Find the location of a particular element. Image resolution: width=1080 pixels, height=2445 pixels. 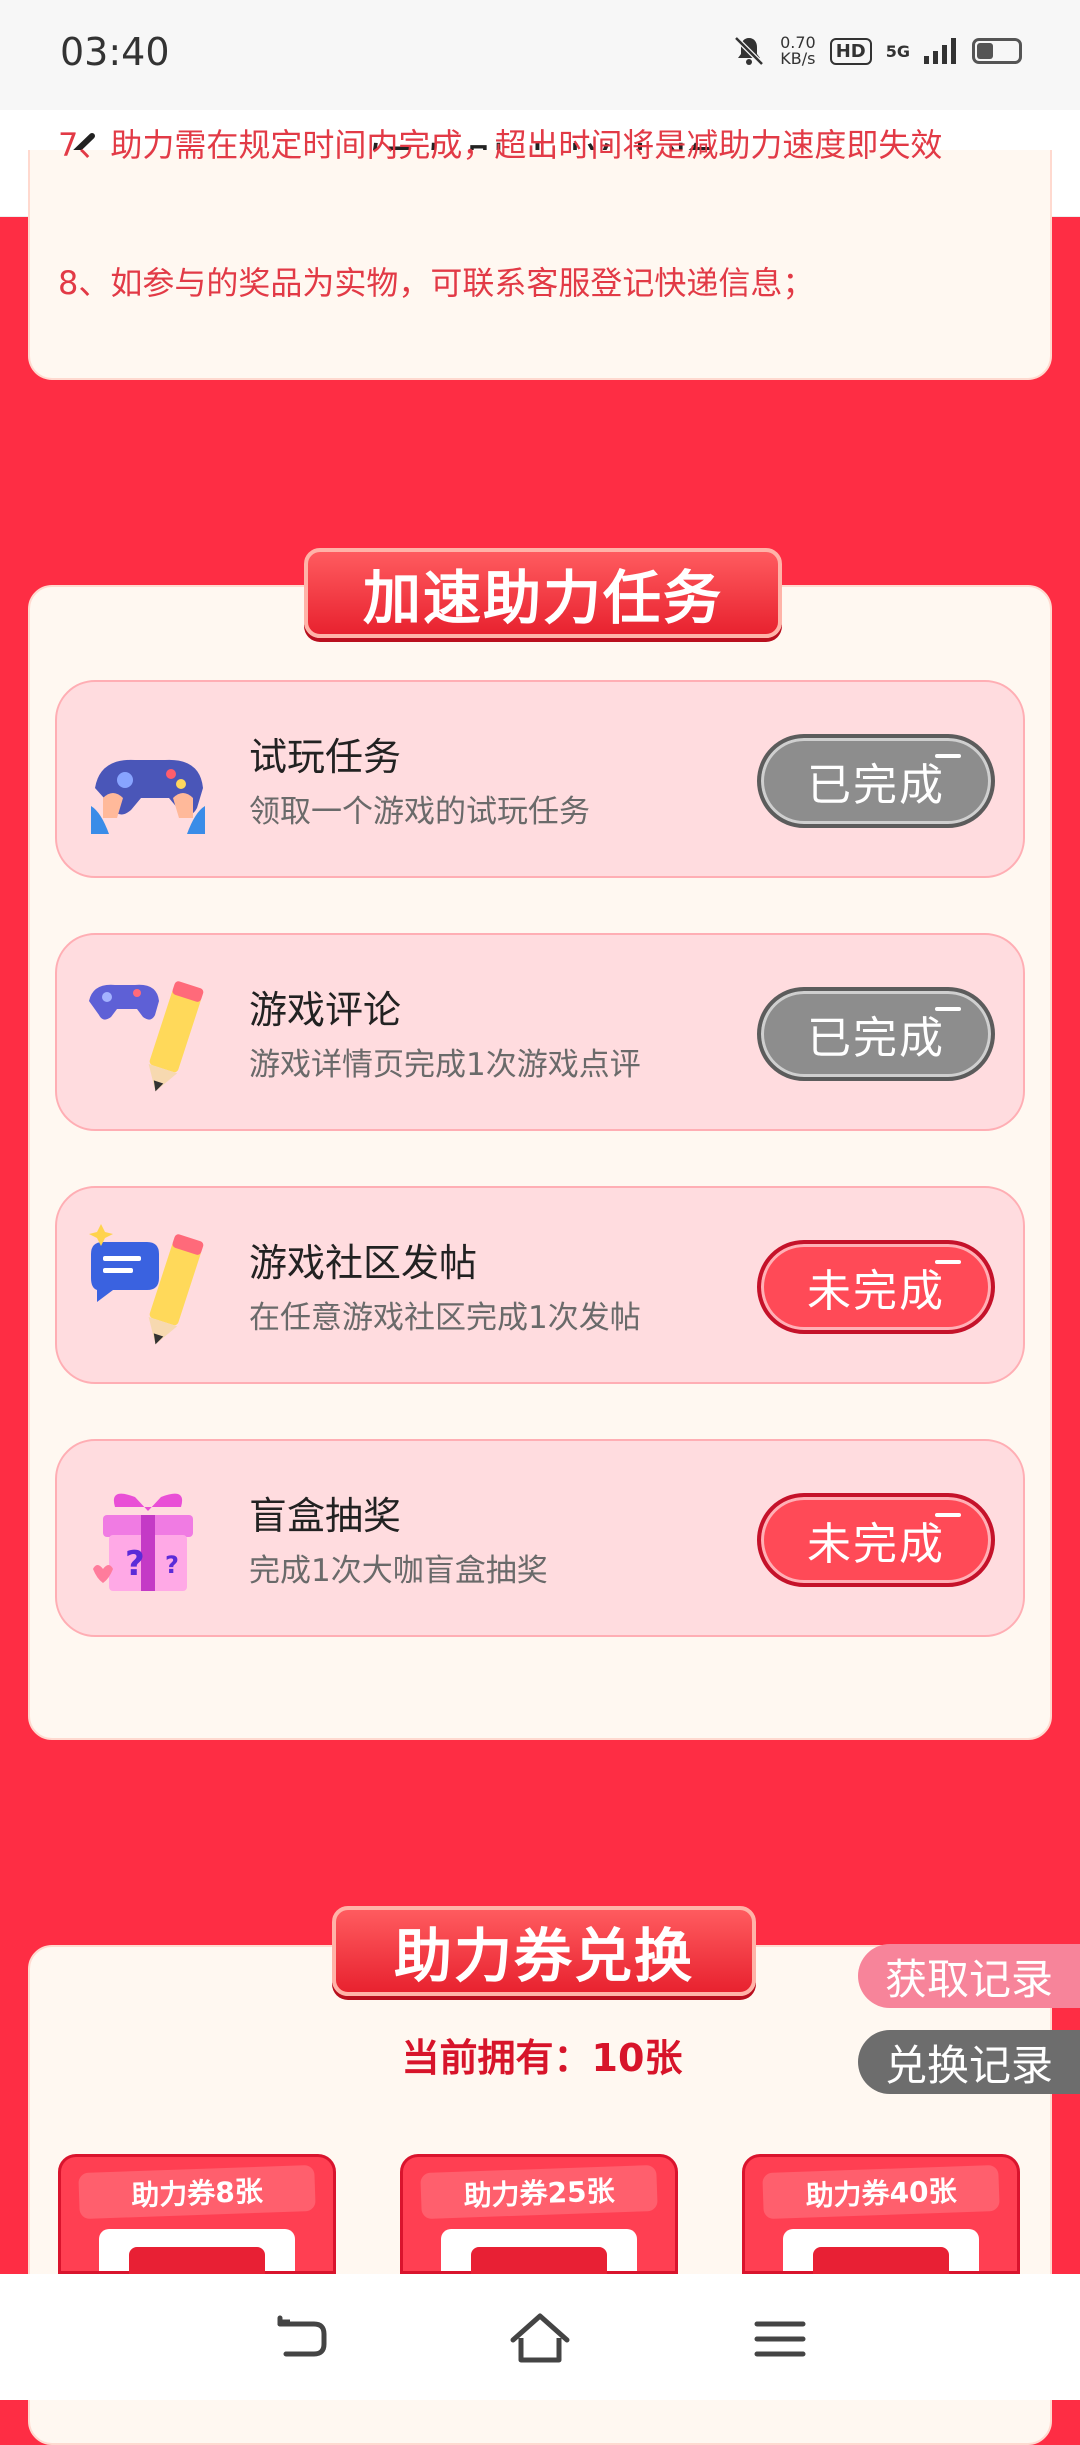

hd-badge: HD is located at coordinates (850, 51).